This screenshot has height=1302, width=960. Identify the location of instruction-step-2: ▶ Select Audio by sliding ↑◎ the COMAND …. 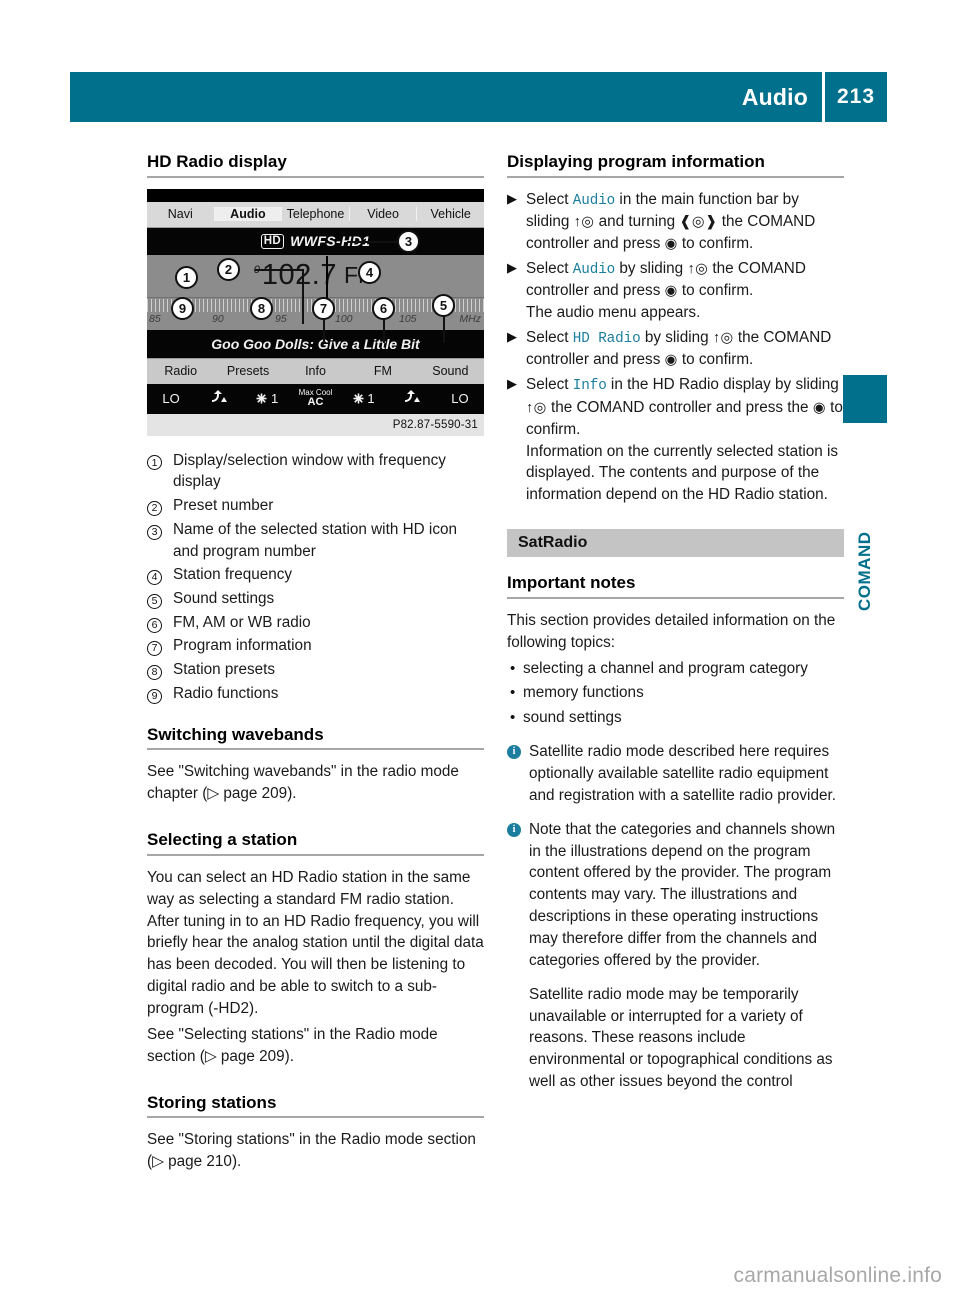
(675, 291).